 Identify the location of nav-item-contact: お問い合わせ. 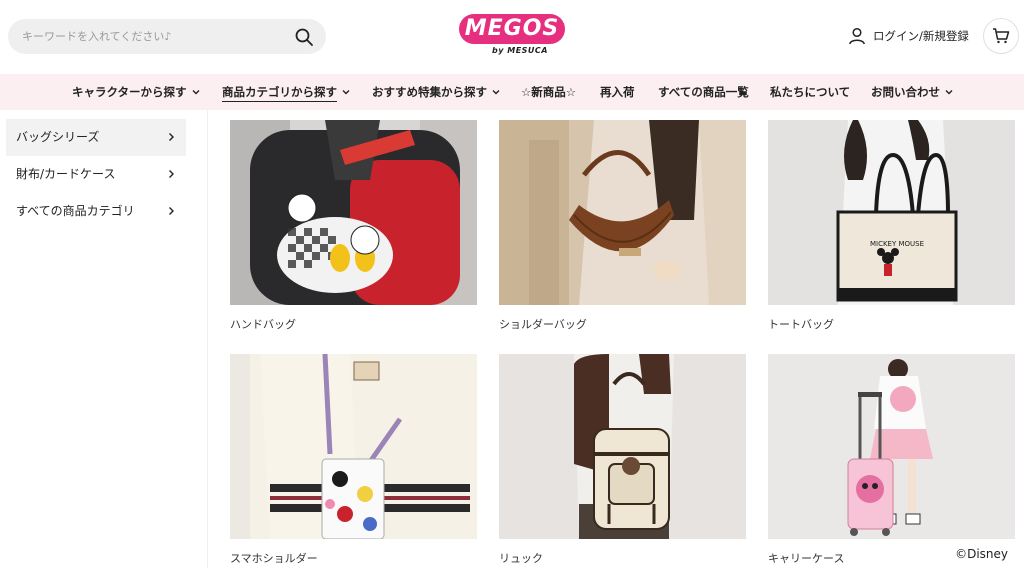
(912, 92).